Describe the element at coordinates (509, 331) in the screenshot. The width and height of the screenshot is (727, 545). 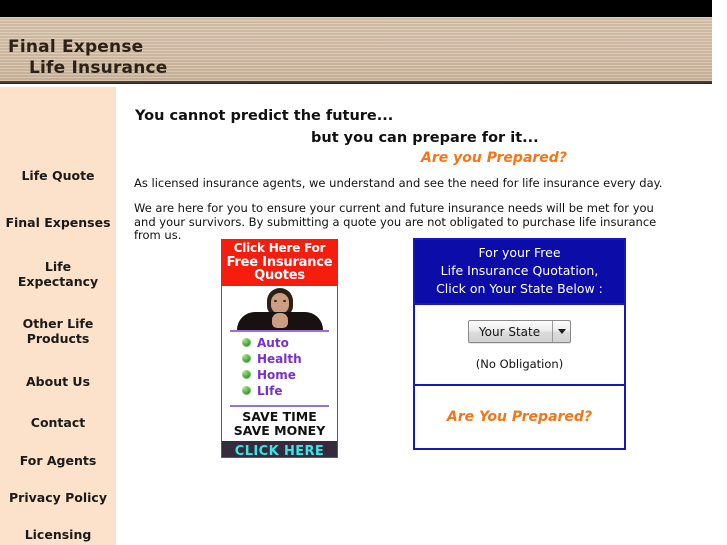
I see `state-select-value: Your State` at that location.